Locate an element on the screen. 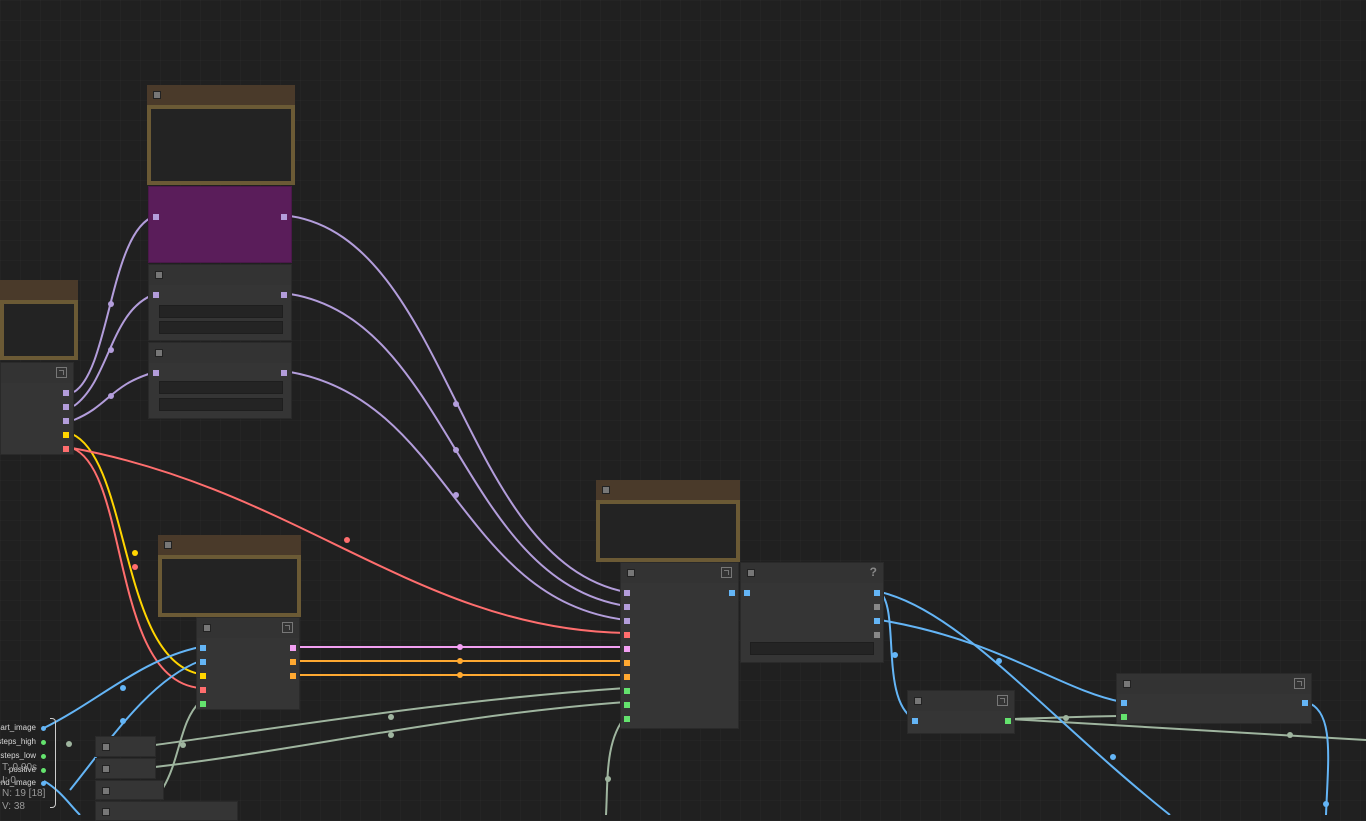  encode-node is located at coordinates (248, 663).